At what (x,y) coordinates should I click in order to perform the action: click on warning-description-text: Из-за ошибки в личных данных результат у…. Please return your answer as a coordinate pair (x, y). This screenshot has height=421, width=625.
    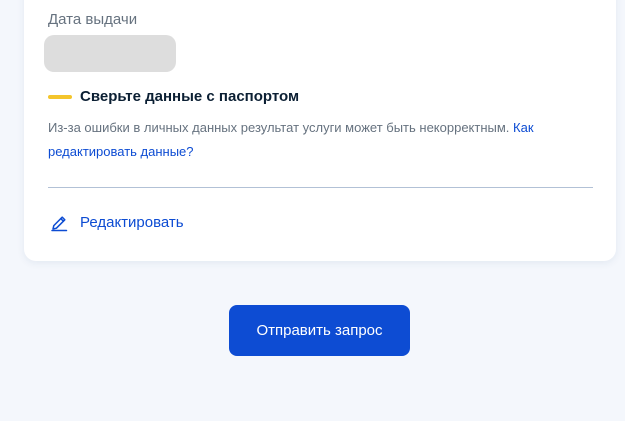
    Looking at the image, I should click on (281, 127).